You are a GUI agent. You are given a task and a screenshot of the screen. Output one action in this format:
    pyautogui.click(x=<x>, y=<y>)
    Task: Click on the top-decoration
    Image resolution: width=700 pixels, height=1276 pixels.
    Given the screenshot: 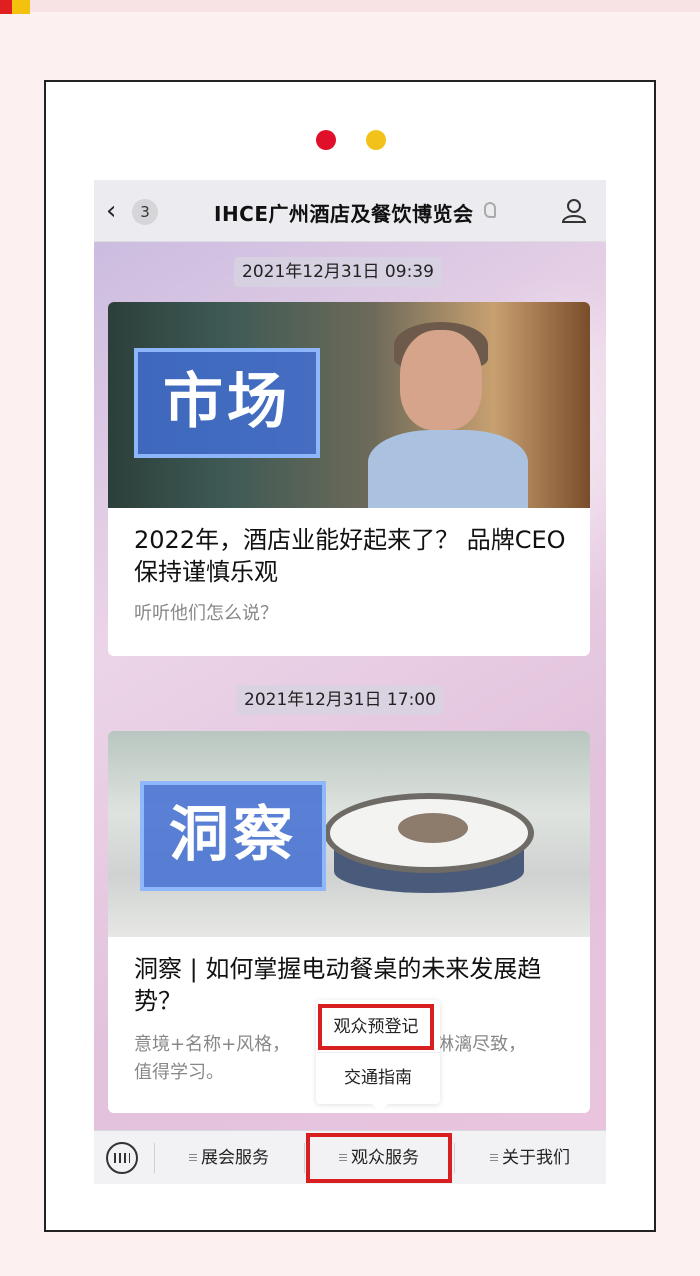 What is the action you would take?
    pyautogui.click(x=350, y=17)
    